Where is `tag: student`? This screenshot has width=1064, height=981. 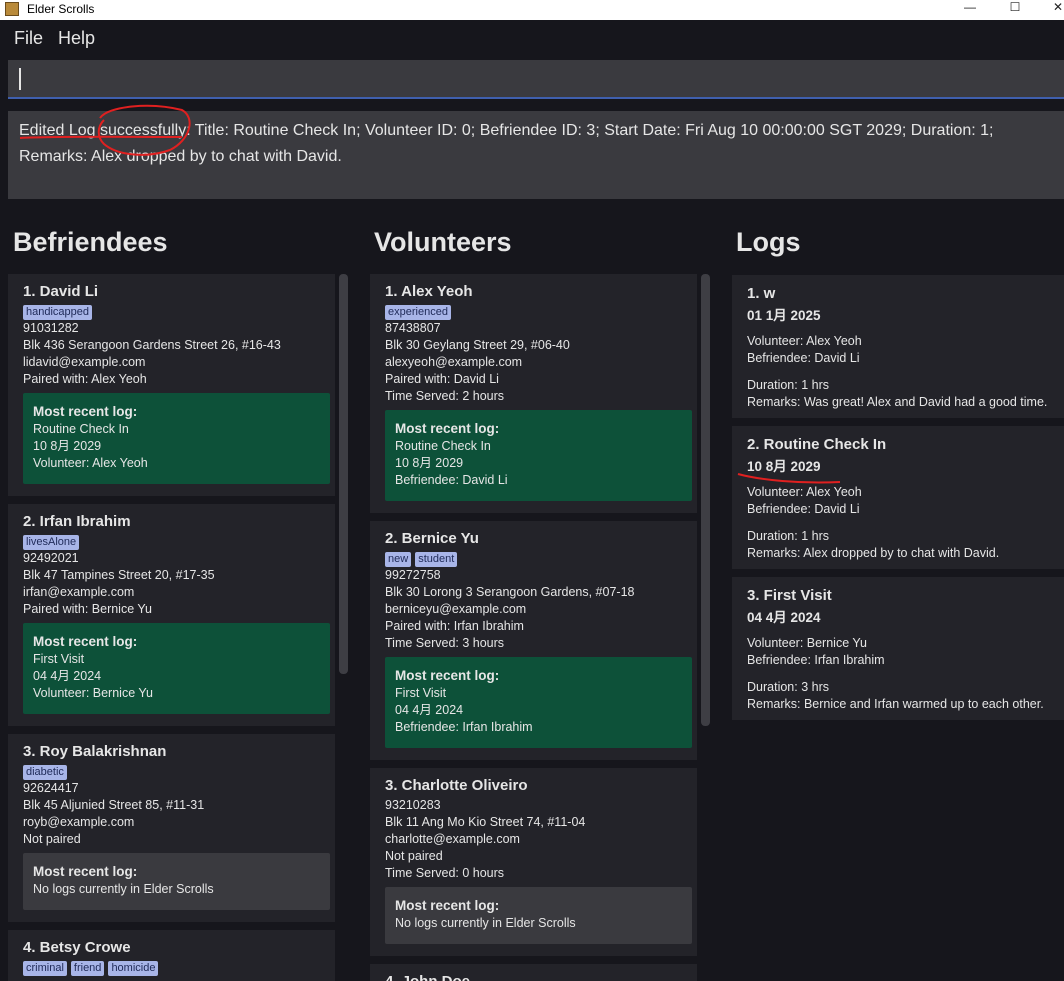 tag: student is located at coordinates (436, 559).